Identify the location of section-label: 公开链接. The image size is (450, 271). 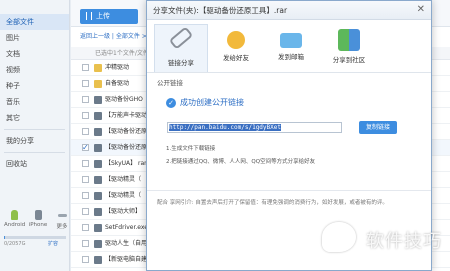
(170, 83).